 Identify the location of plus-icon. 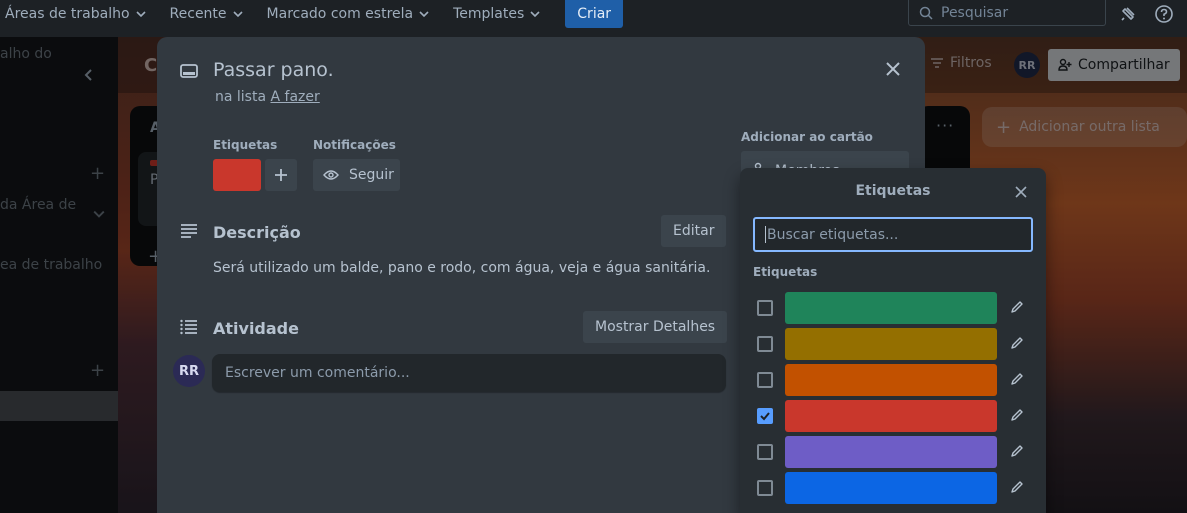
(281, 175).